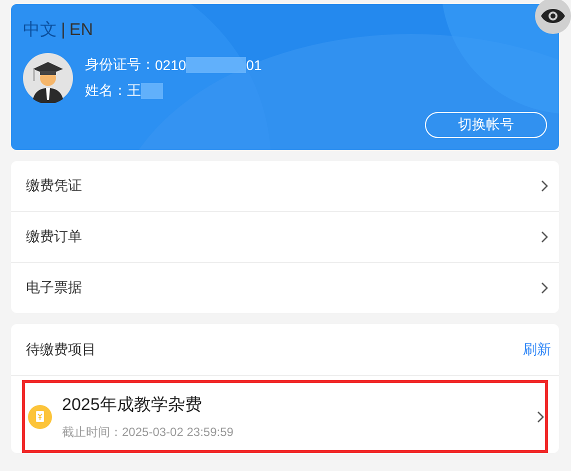 The width and height of the screenshot is (571, 471). What do you see at coordinates (132, 405) in the screenshot?
I see `item-name: 2025年成教学杂费` at bounding box center [132, 405].